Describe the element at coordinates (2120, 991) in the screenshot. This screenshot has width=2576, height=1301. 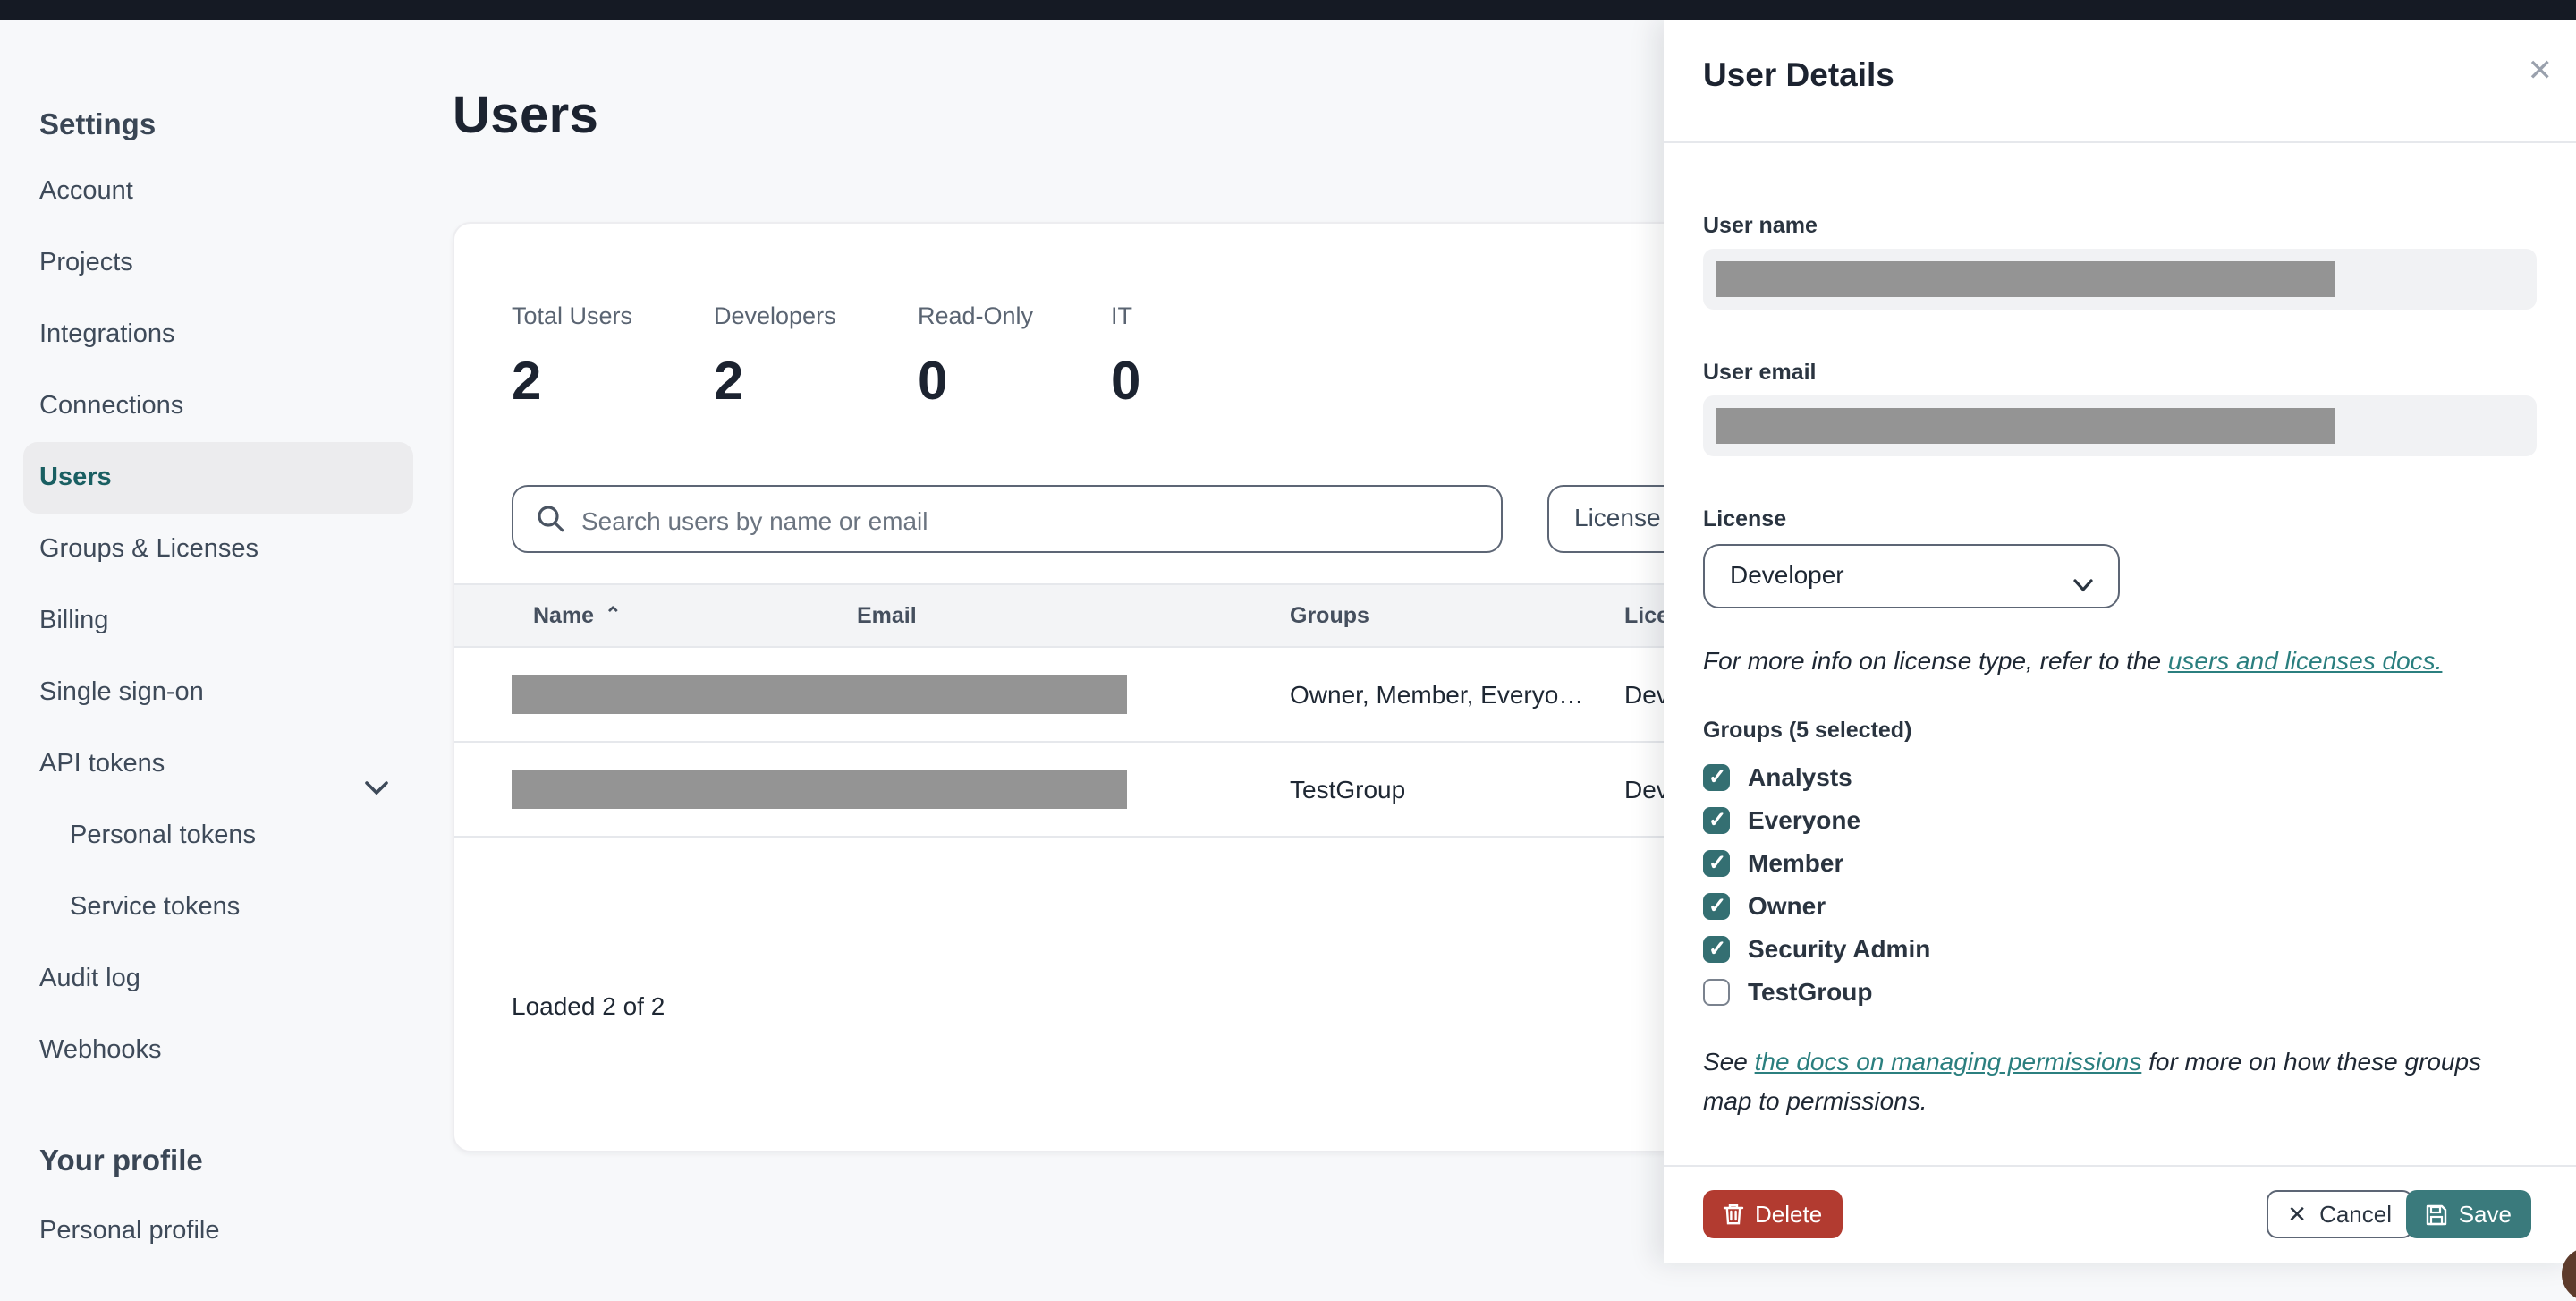
I see `group-checkbox-testgroup: TestGroup` at that location.